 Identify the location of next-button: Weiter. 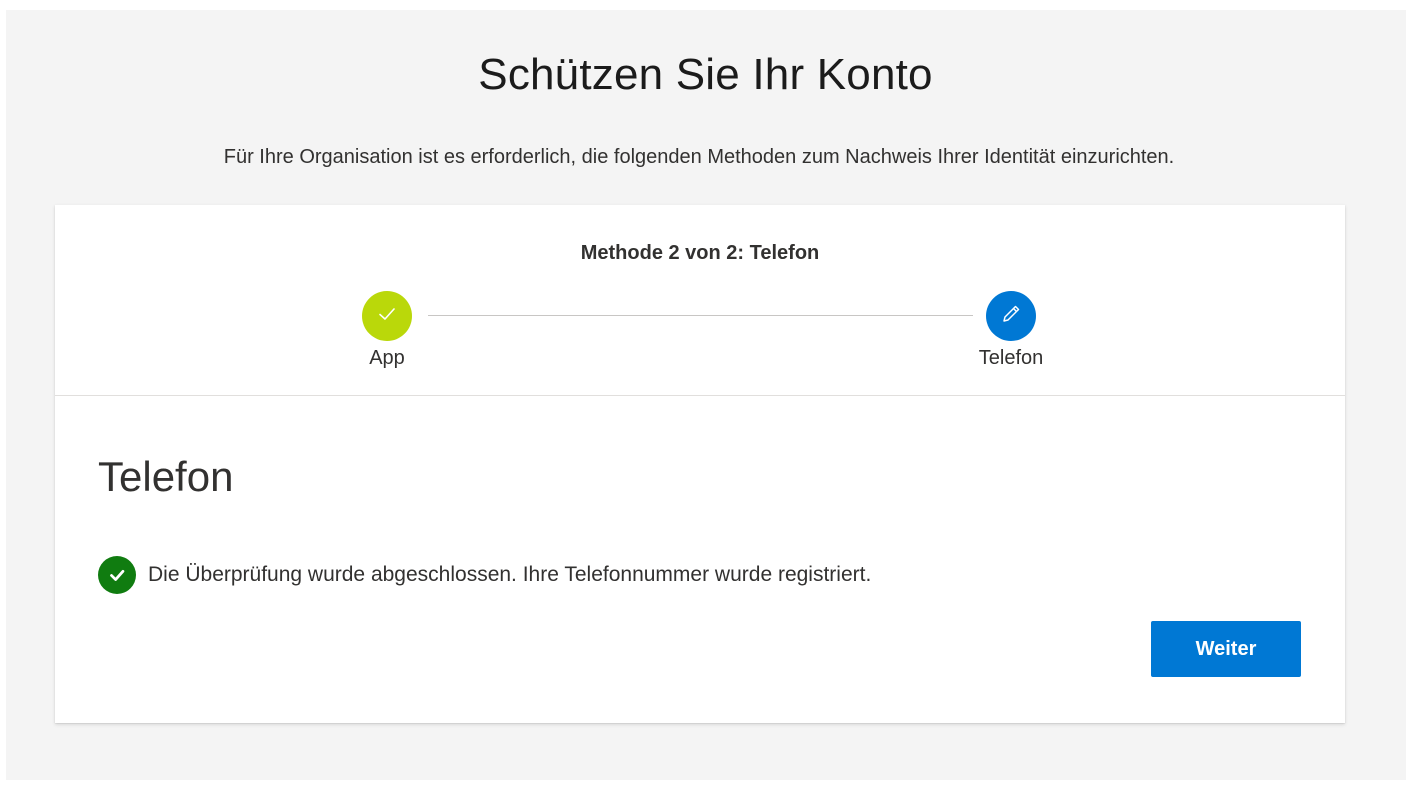
(1226, 649).